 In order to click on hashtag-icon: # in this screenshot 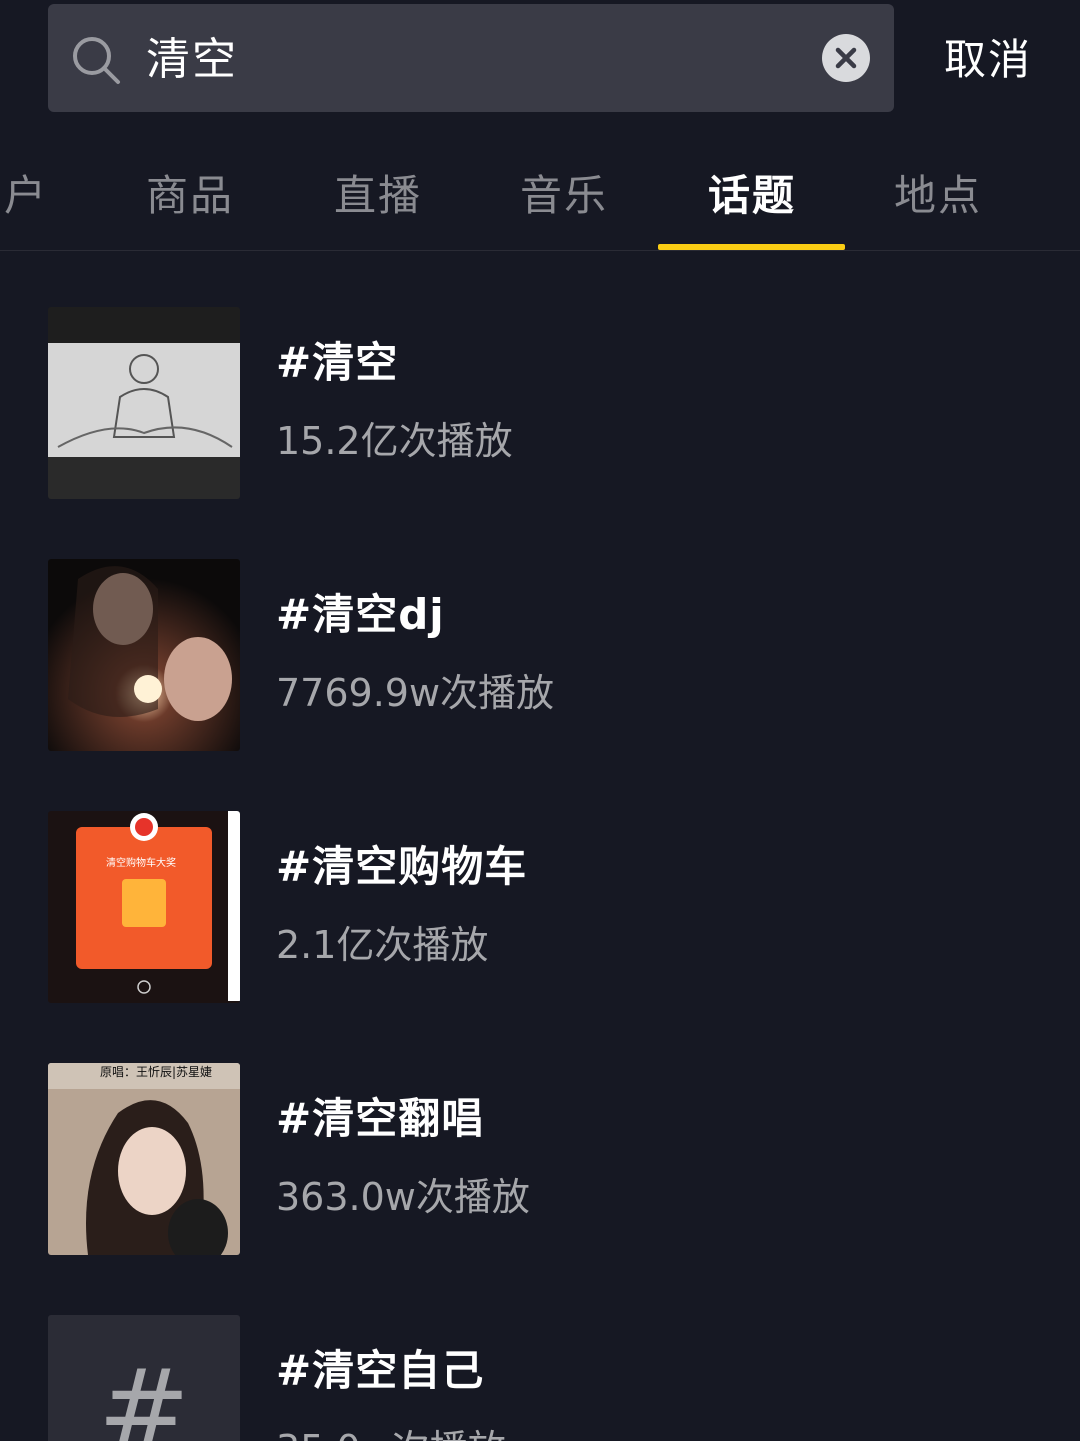, I will do `click(144, 1393)`.